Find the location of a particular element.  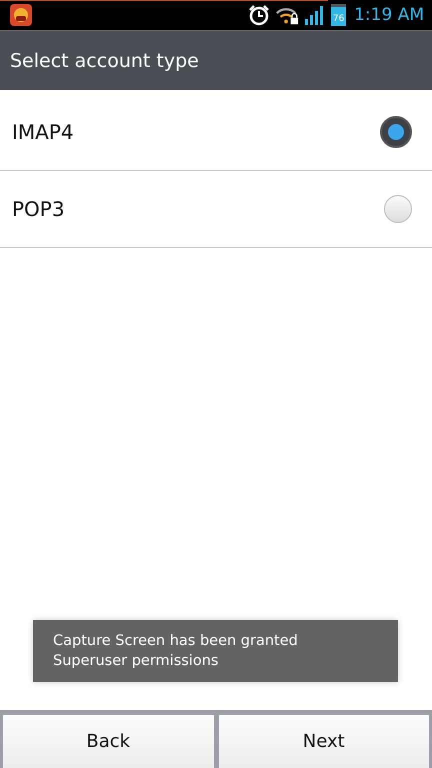

battery-level: 76 is located at coordinates (338, 19).